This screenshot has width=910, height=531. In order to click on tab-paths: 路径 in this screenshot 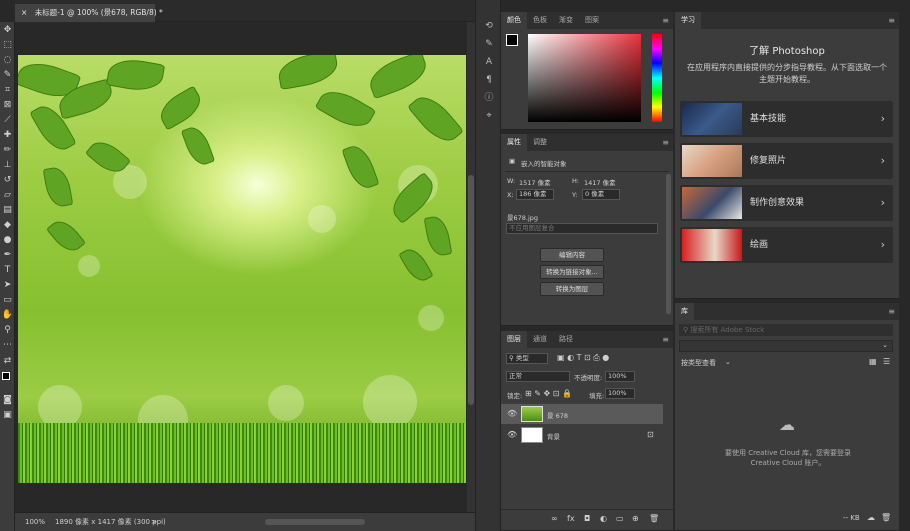, I will do `click(566, 339)`.